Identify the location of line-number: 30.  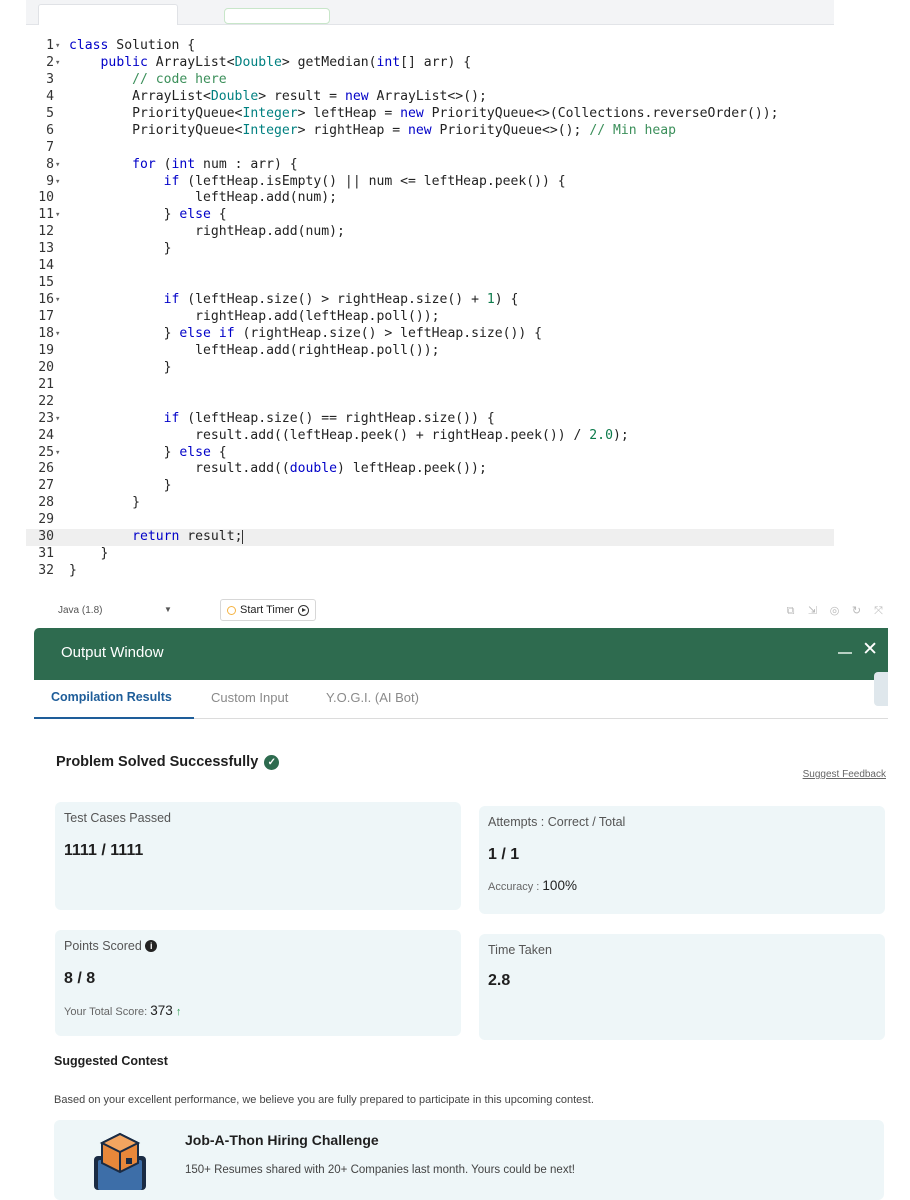
(46, 537).